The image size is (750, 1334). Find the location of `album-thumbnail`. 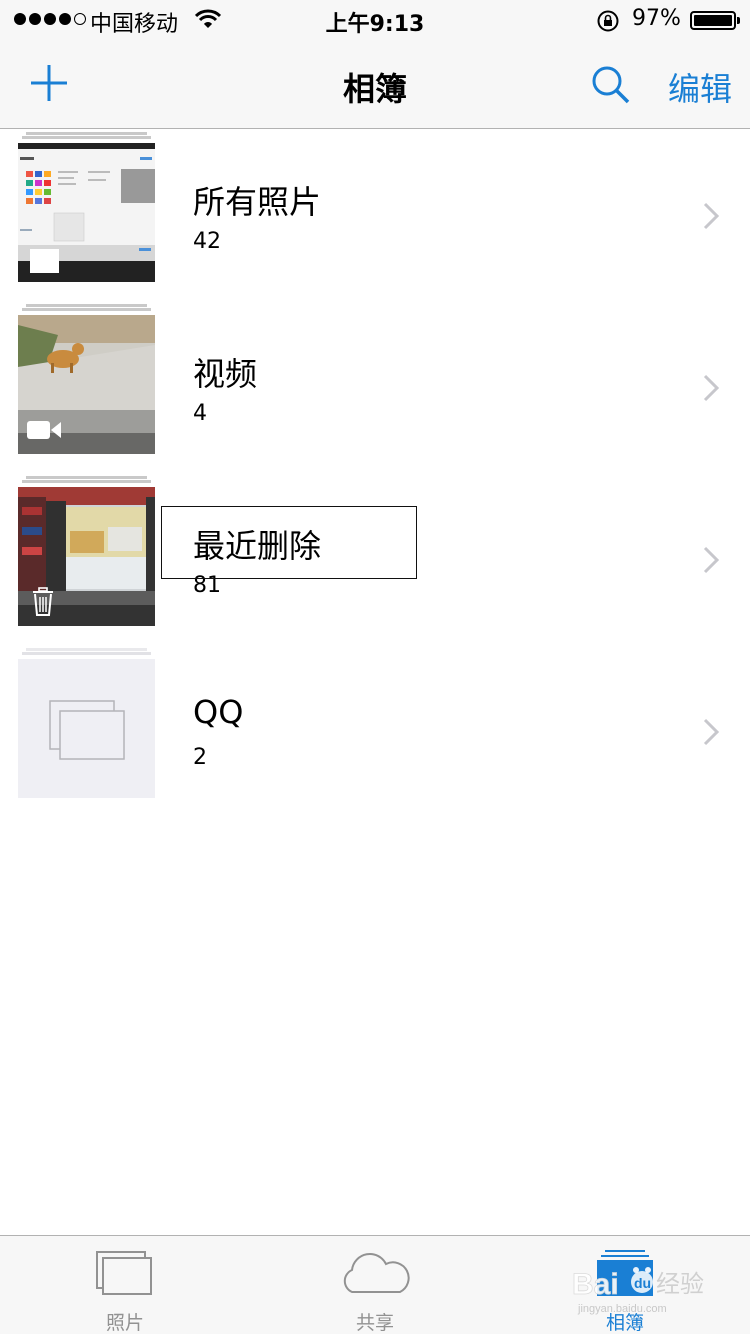

album-thumbnail is located at coordinates (86, 212).